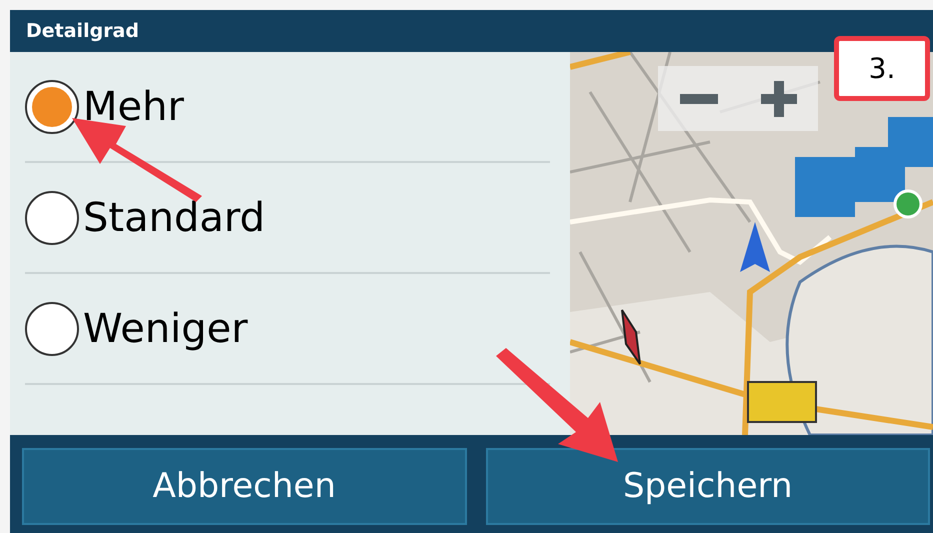 This screenshot has width=933, height=533. I want to click on dialog-button: Abbrechen, so click(244, 486).